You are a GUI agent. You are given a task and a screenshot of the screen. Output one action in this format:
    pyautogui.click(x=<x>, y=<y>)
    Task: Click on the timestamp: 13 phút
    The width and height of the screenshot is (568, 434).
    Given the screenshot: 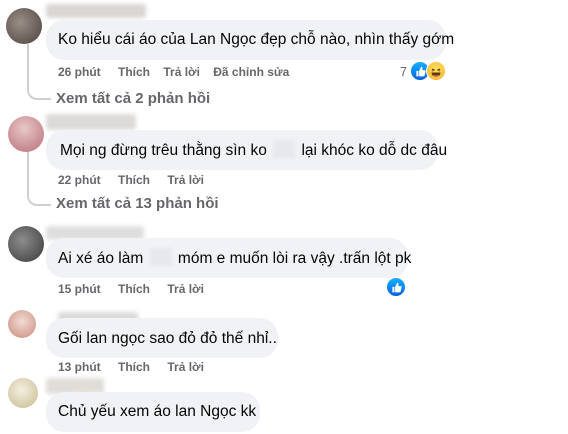 What is the action you would take?
    pyautogui.click(x=79, y=367)
    